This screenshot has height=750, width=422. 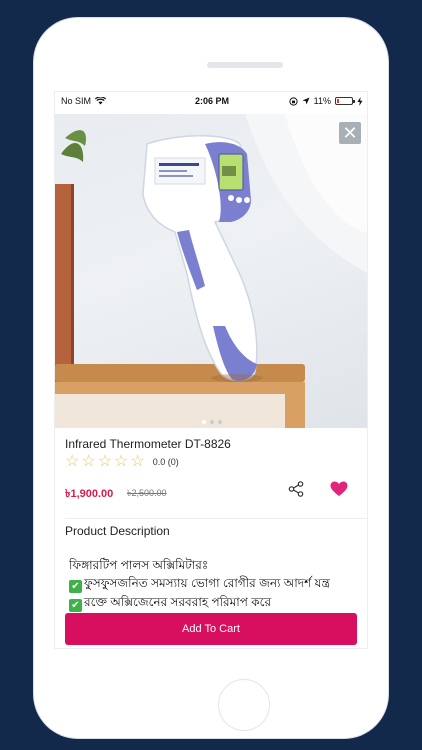 What do you see at coordinates (322, 101) in the screenshot?
I see `battery-percent: 11%` at bounding box center [322, 101].